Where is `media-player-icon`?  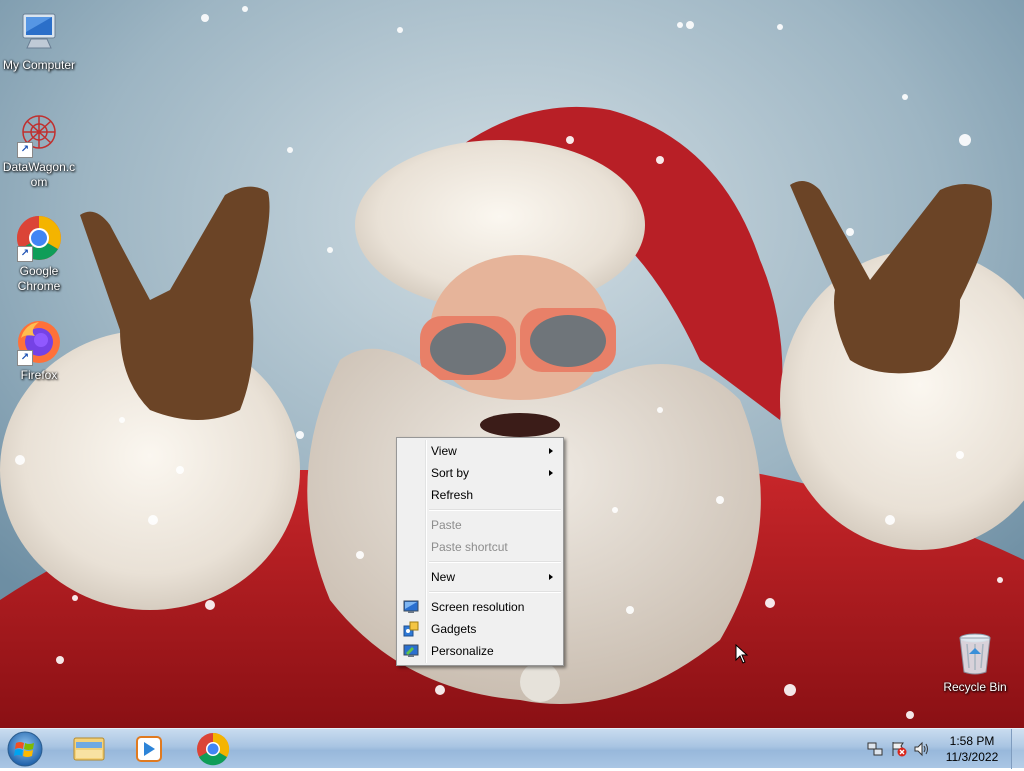
media-player-icon is located at coordinates (149, 749).